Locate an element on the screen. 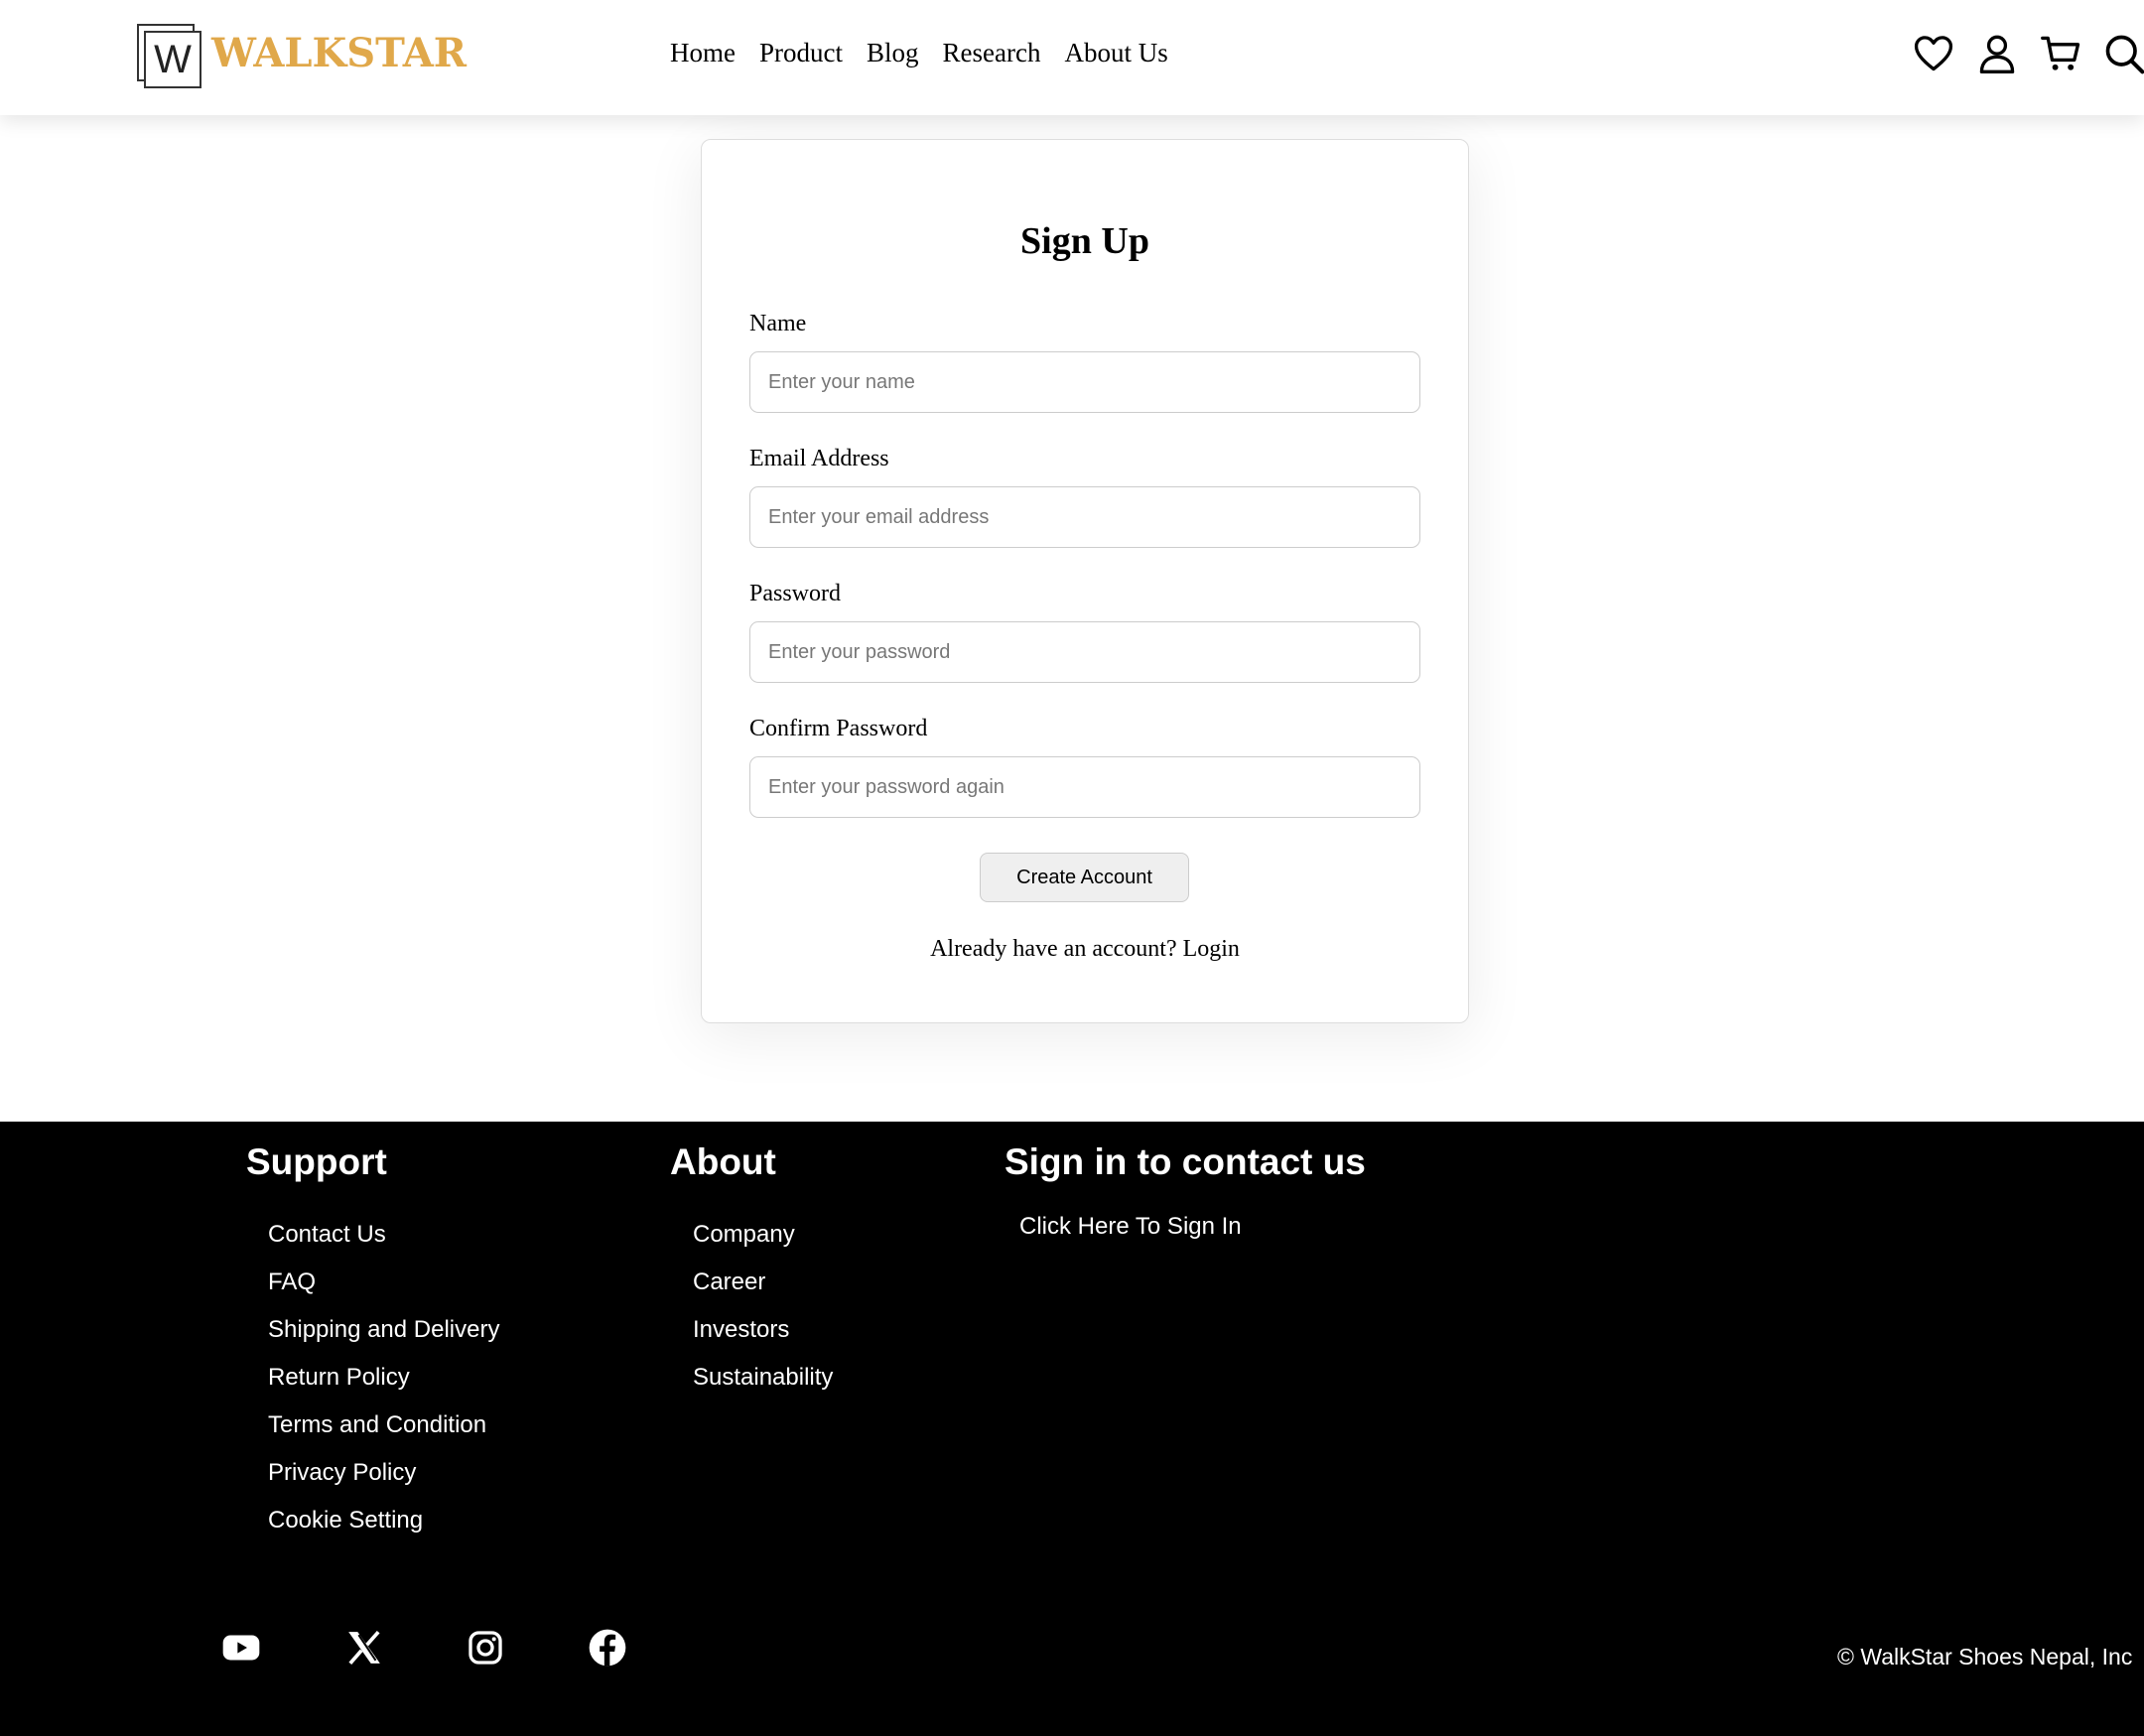 This screenshot has height=1736, width=2144. footer-link-company: Company is located at coordinates (763, 1246).